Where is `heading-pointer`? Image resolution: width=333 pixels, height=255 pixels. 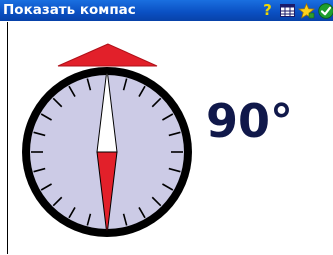 heading-pointer is located at coordinates (107, 55).